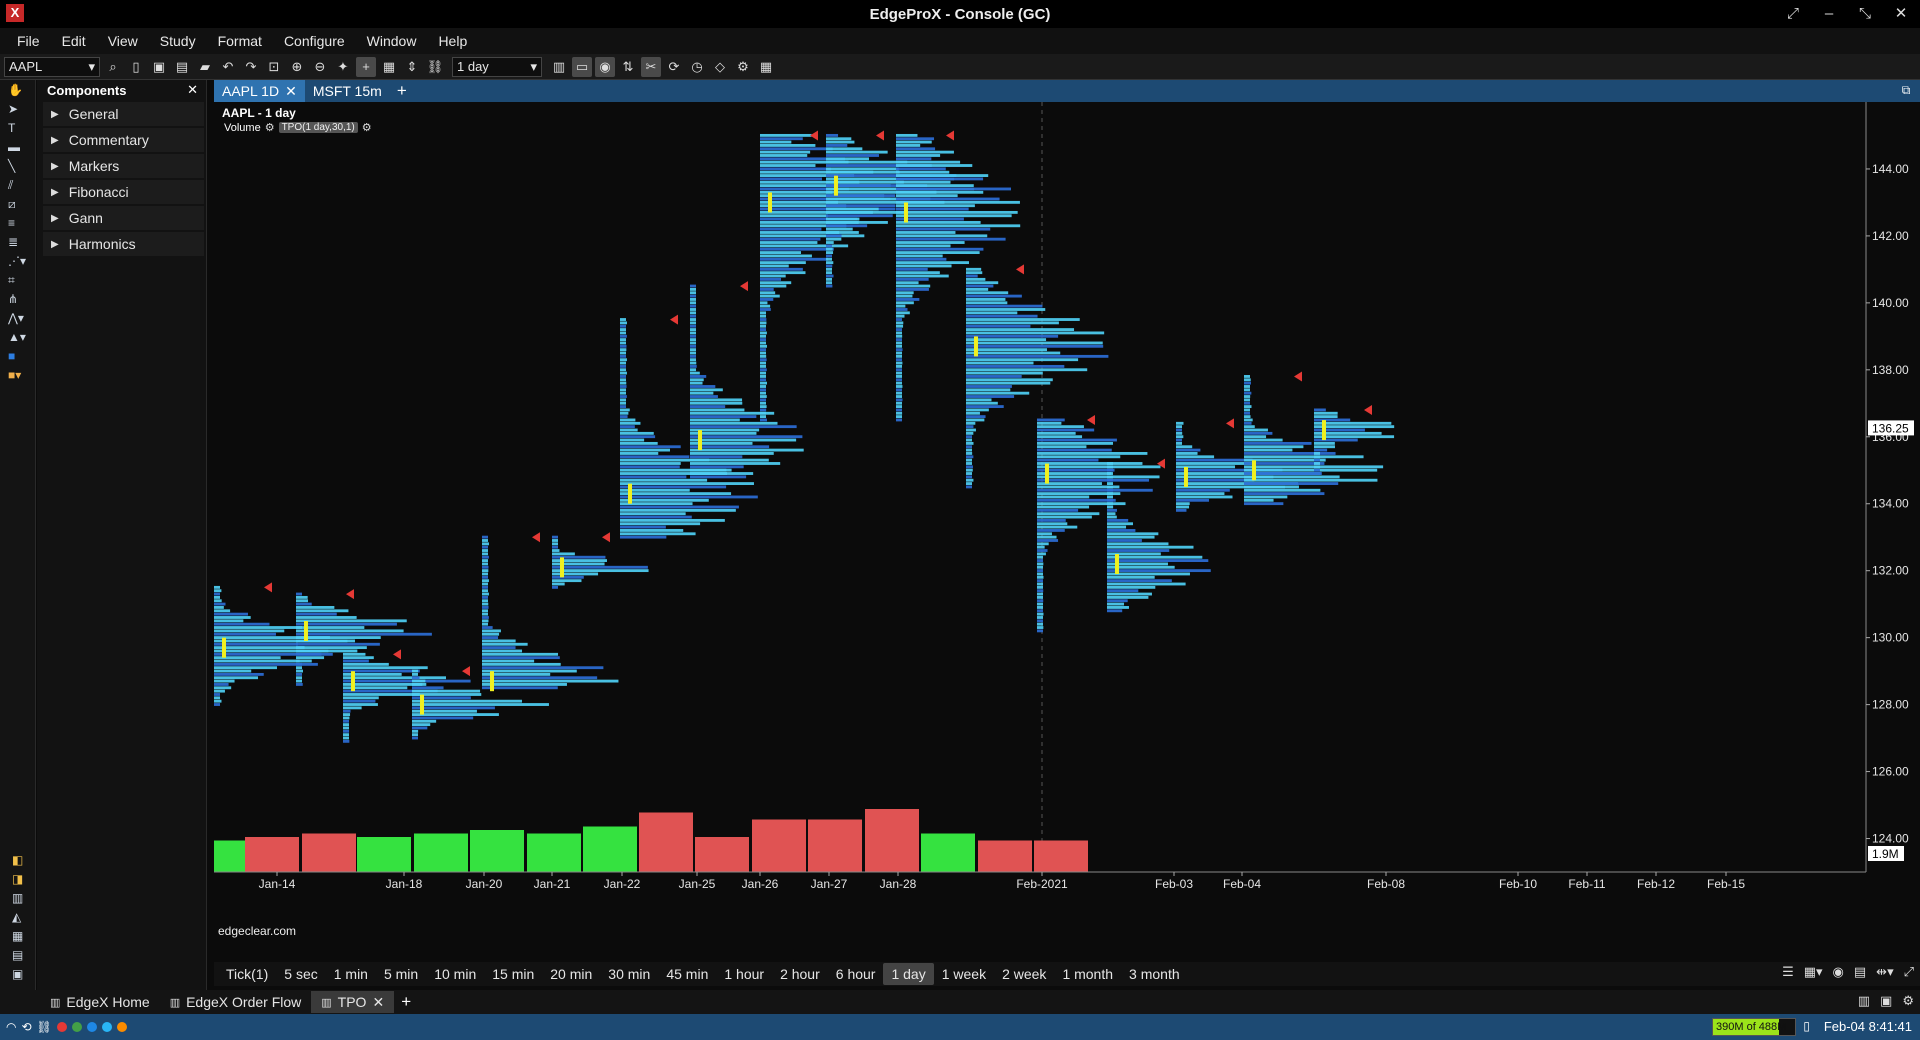 This screenshot has width=1920, height=1040. I want to click on interval-45min: 45 min, so click(687, 974).